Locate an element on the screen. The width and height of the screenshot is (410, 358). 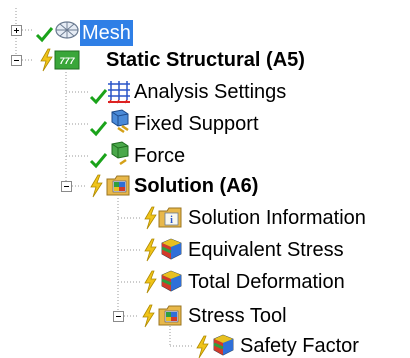
solution-folder-icon is located at coordinates (118, 185).